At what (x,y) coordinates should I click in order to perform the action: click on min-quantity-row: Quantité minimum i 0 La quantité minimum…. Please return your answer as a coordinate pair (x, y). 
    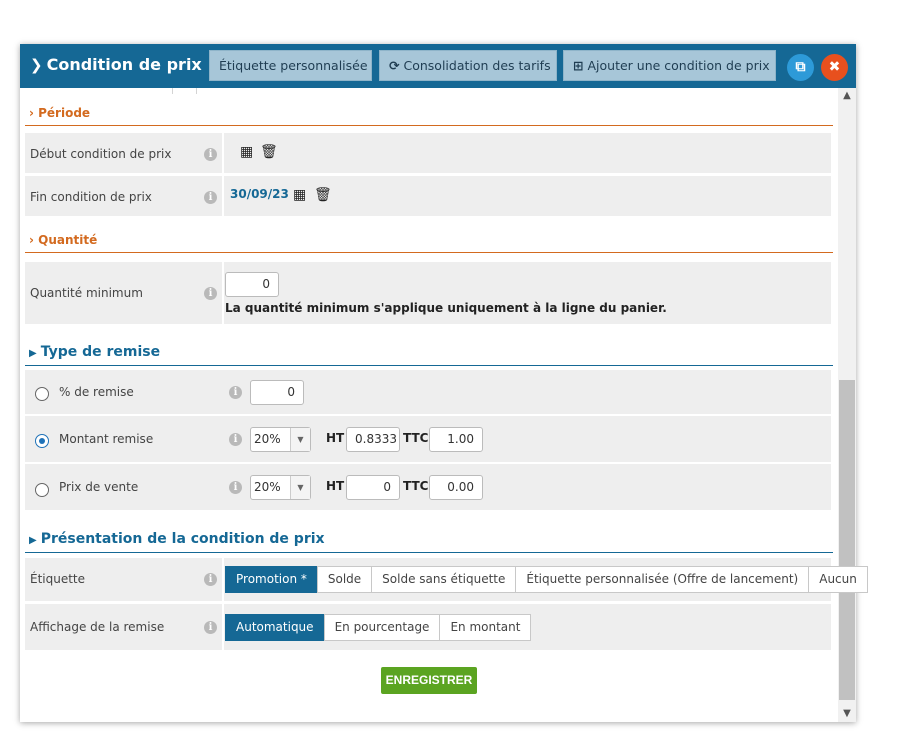
    Looking at the image, I should click on (428, 293).